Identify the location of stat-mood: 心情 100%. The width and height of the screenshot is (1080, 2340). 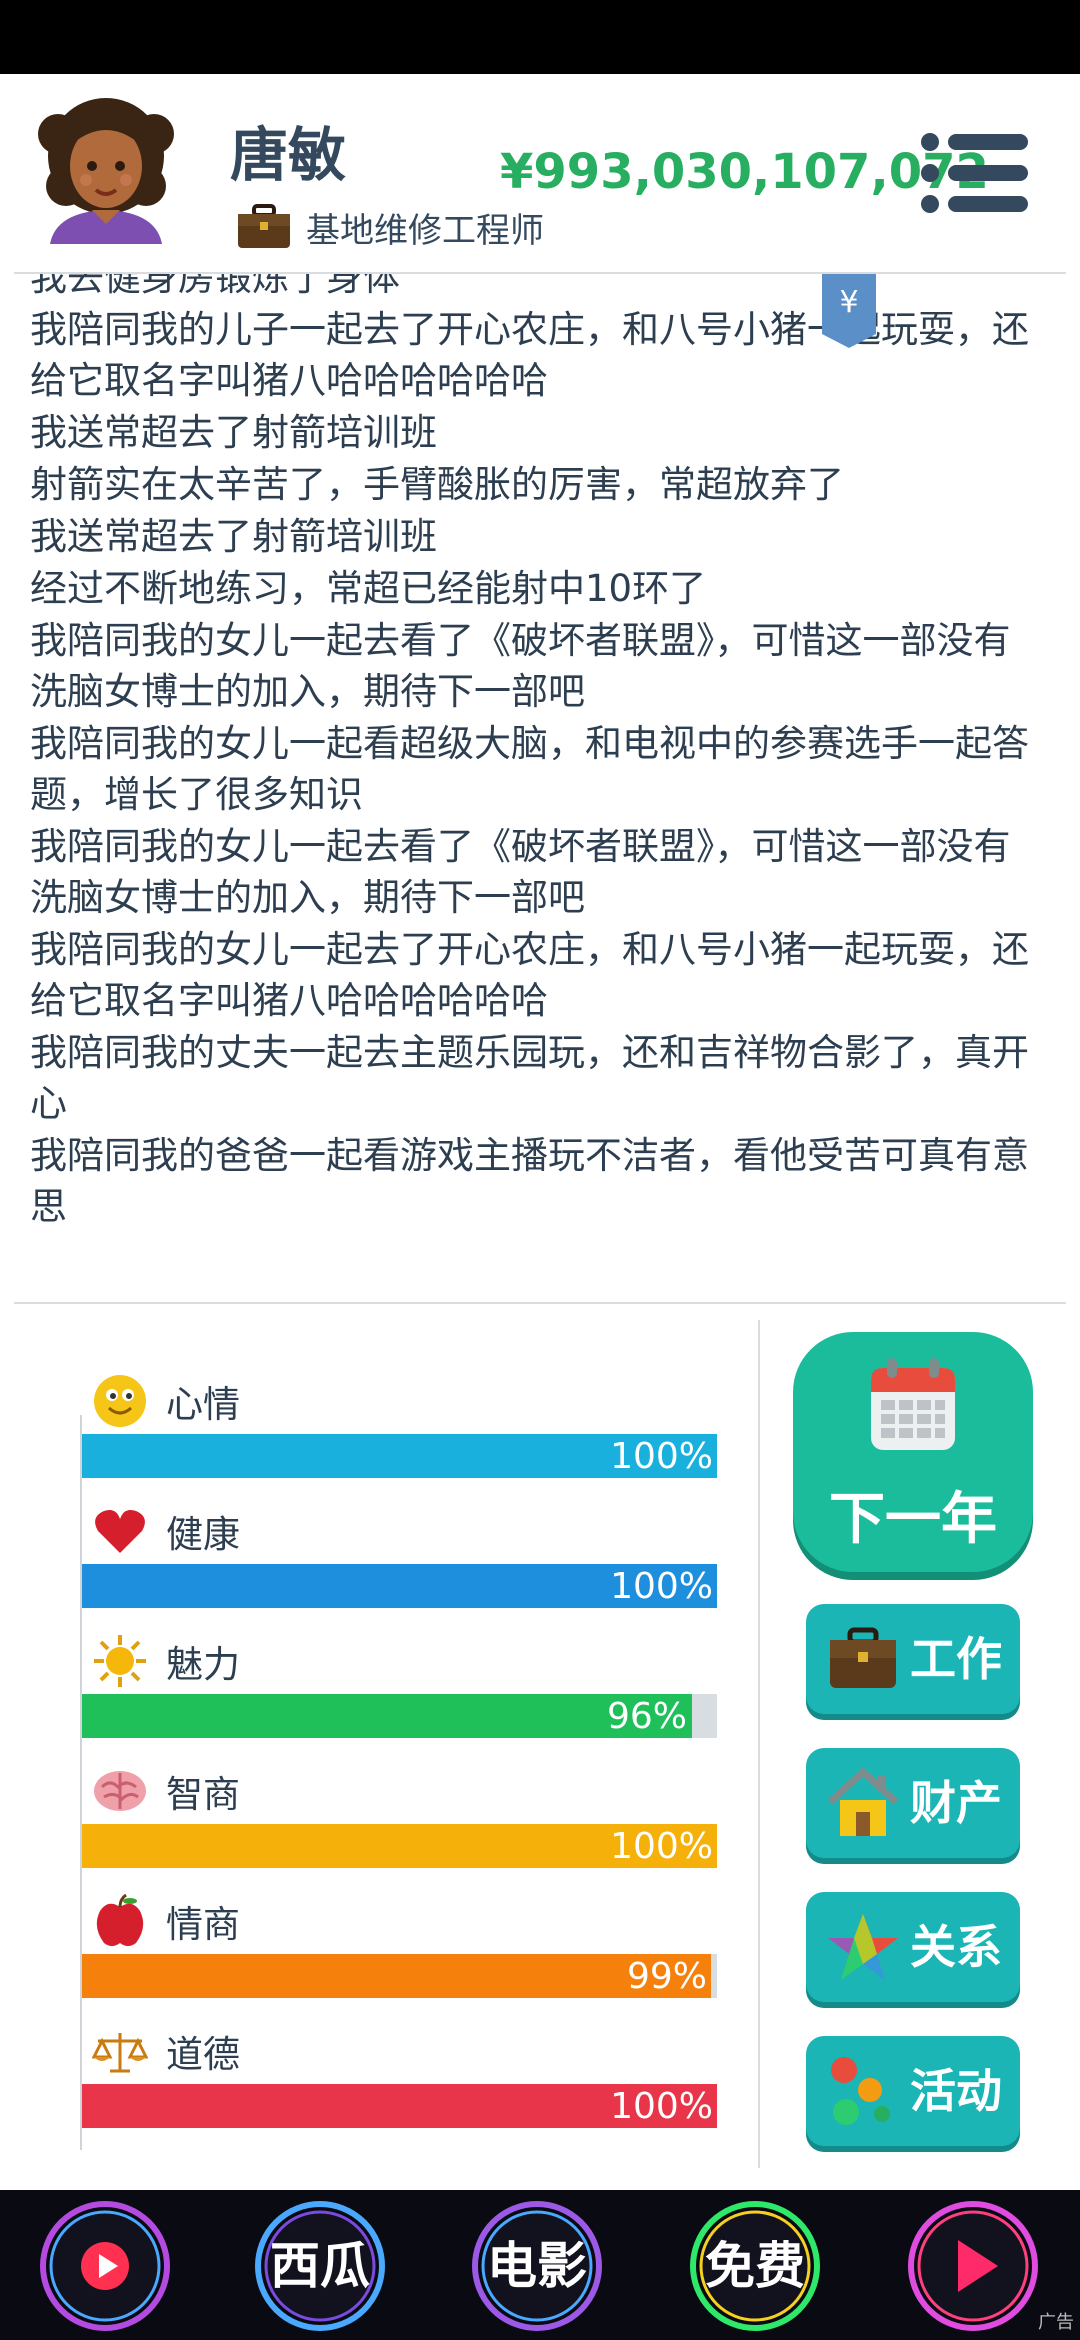
(399, 1428).